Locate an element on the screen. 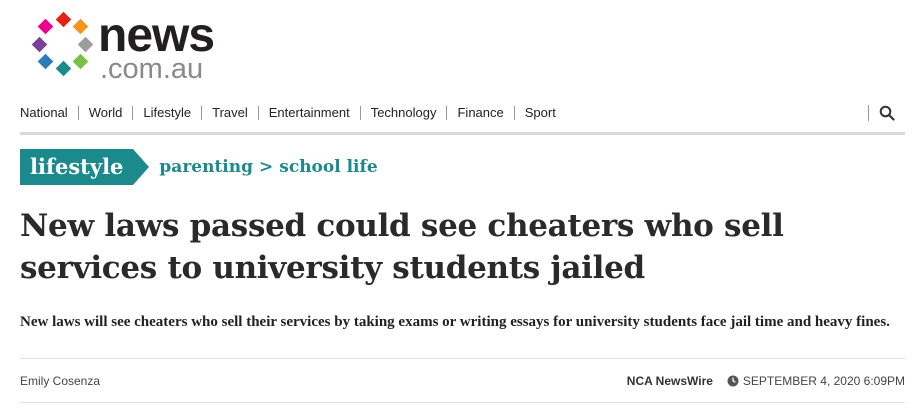 The width and height of the screenshot is (919, 408). article-timestamp: SEPTEMBER 4, 2020 6:09PM is located at coordinates (823, 381).